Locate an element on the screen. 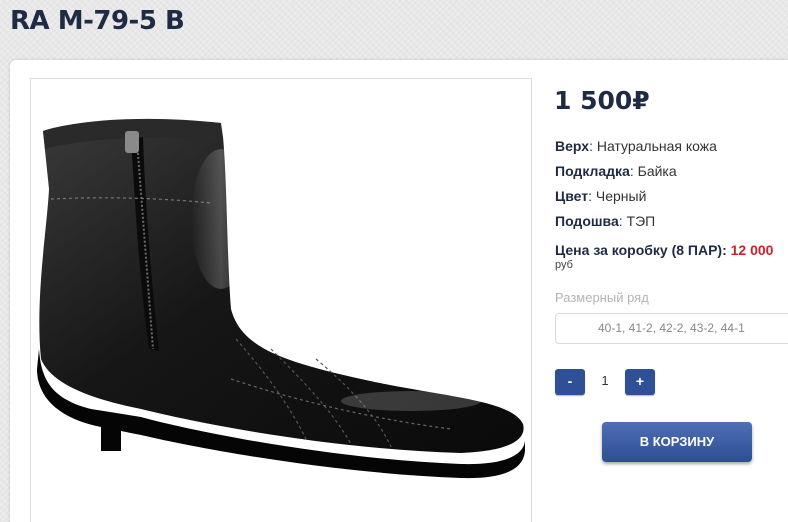 The width and height of the screenshot is (788, 522). quantity-minus-button: - is located at coordinates (570, 382).